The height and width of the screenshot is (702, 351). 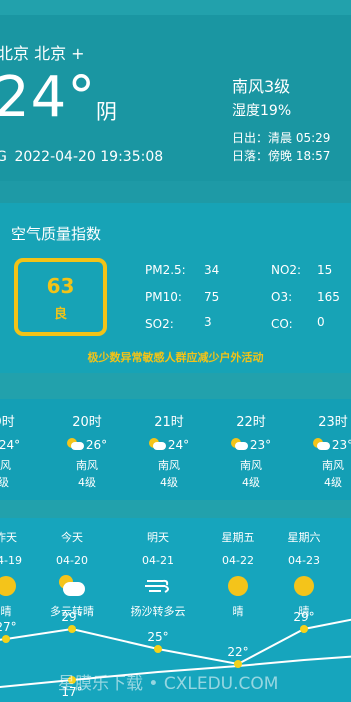 I want to click on no2-value: 15, so click(x=325, y=270).